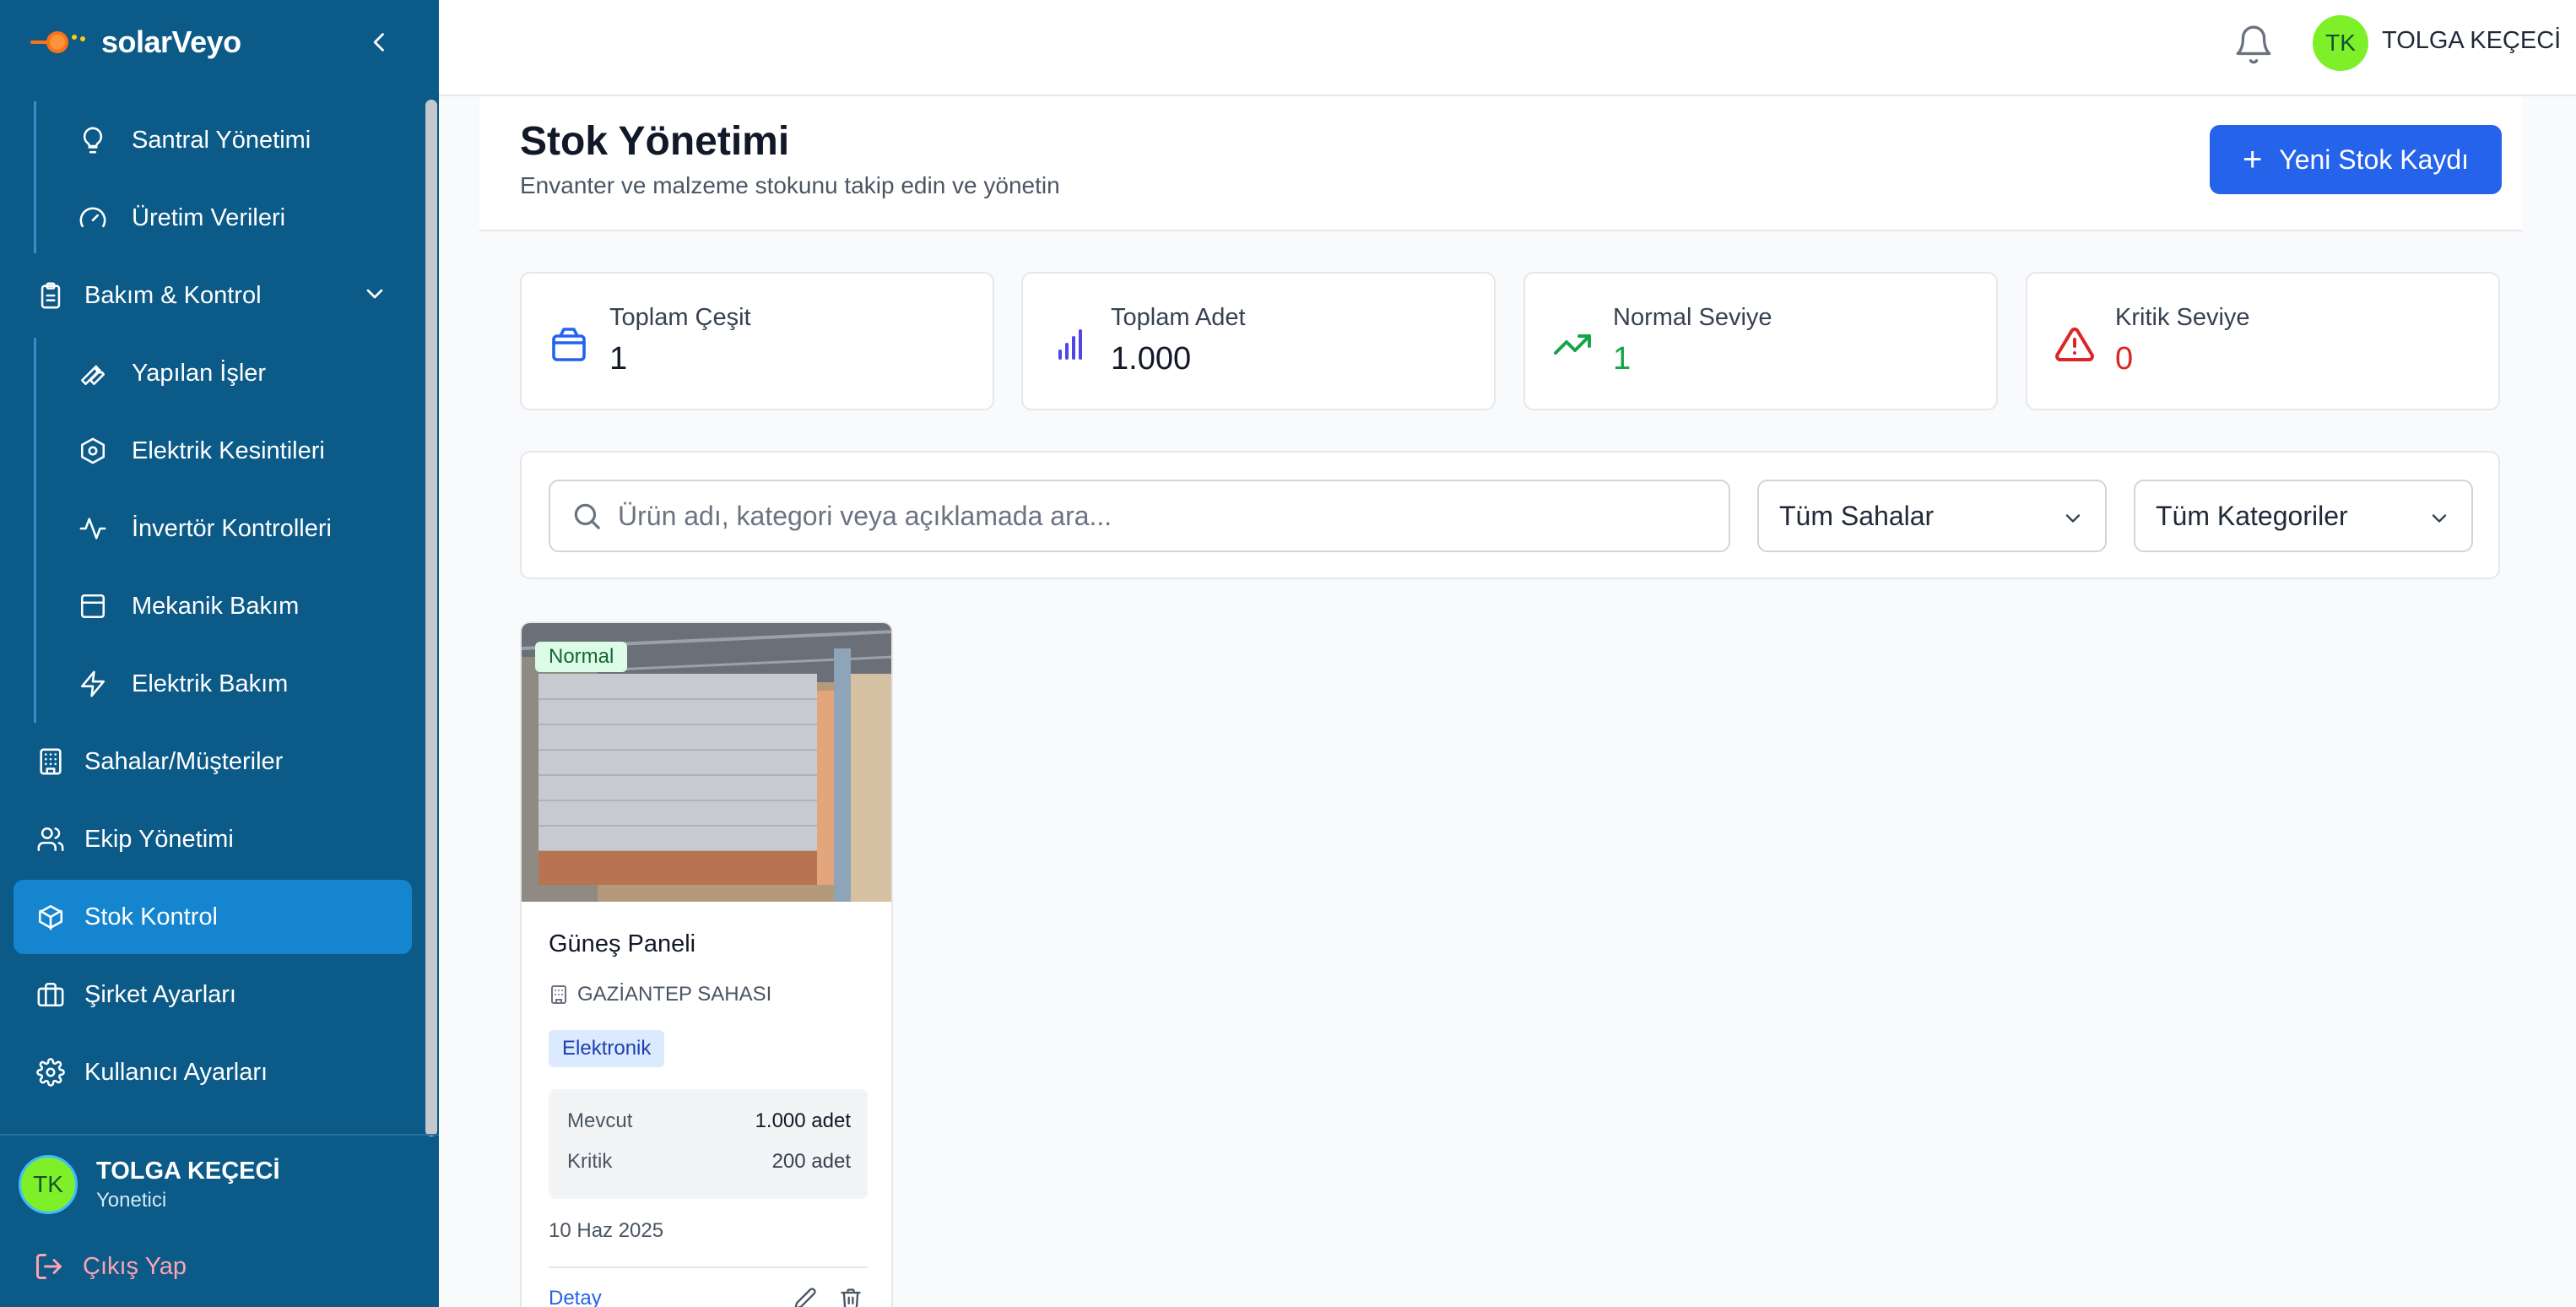 This screenshot has width=2576, height=1307. What do you see at coordinates (1158, 516) in the screenshot?
I see `search-input` at bounding box center [1158, 516].